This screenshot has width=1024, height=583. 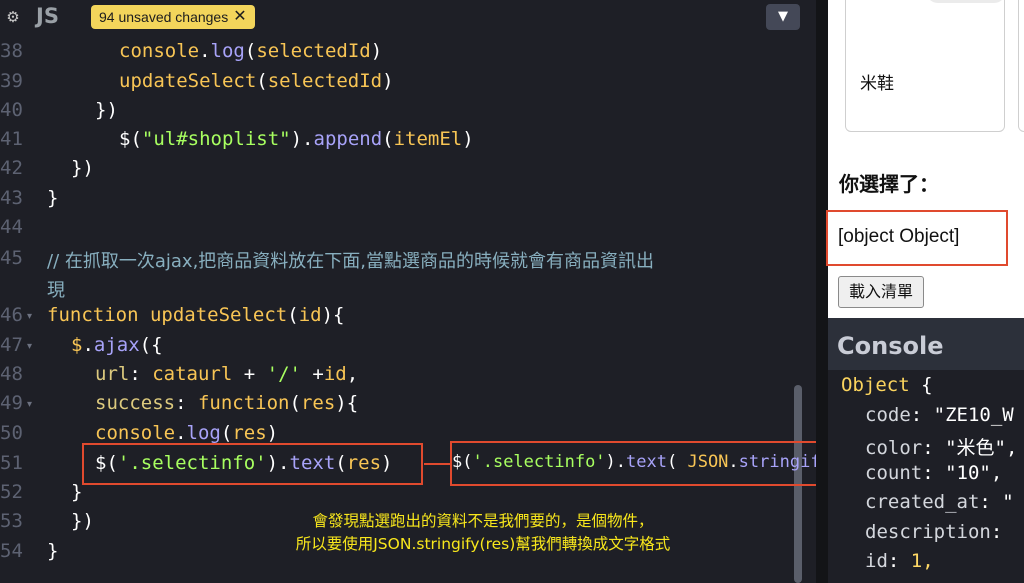 I want to click on unsaved-changes-label: 94 unsaved changes, so click(x=164, y=17).